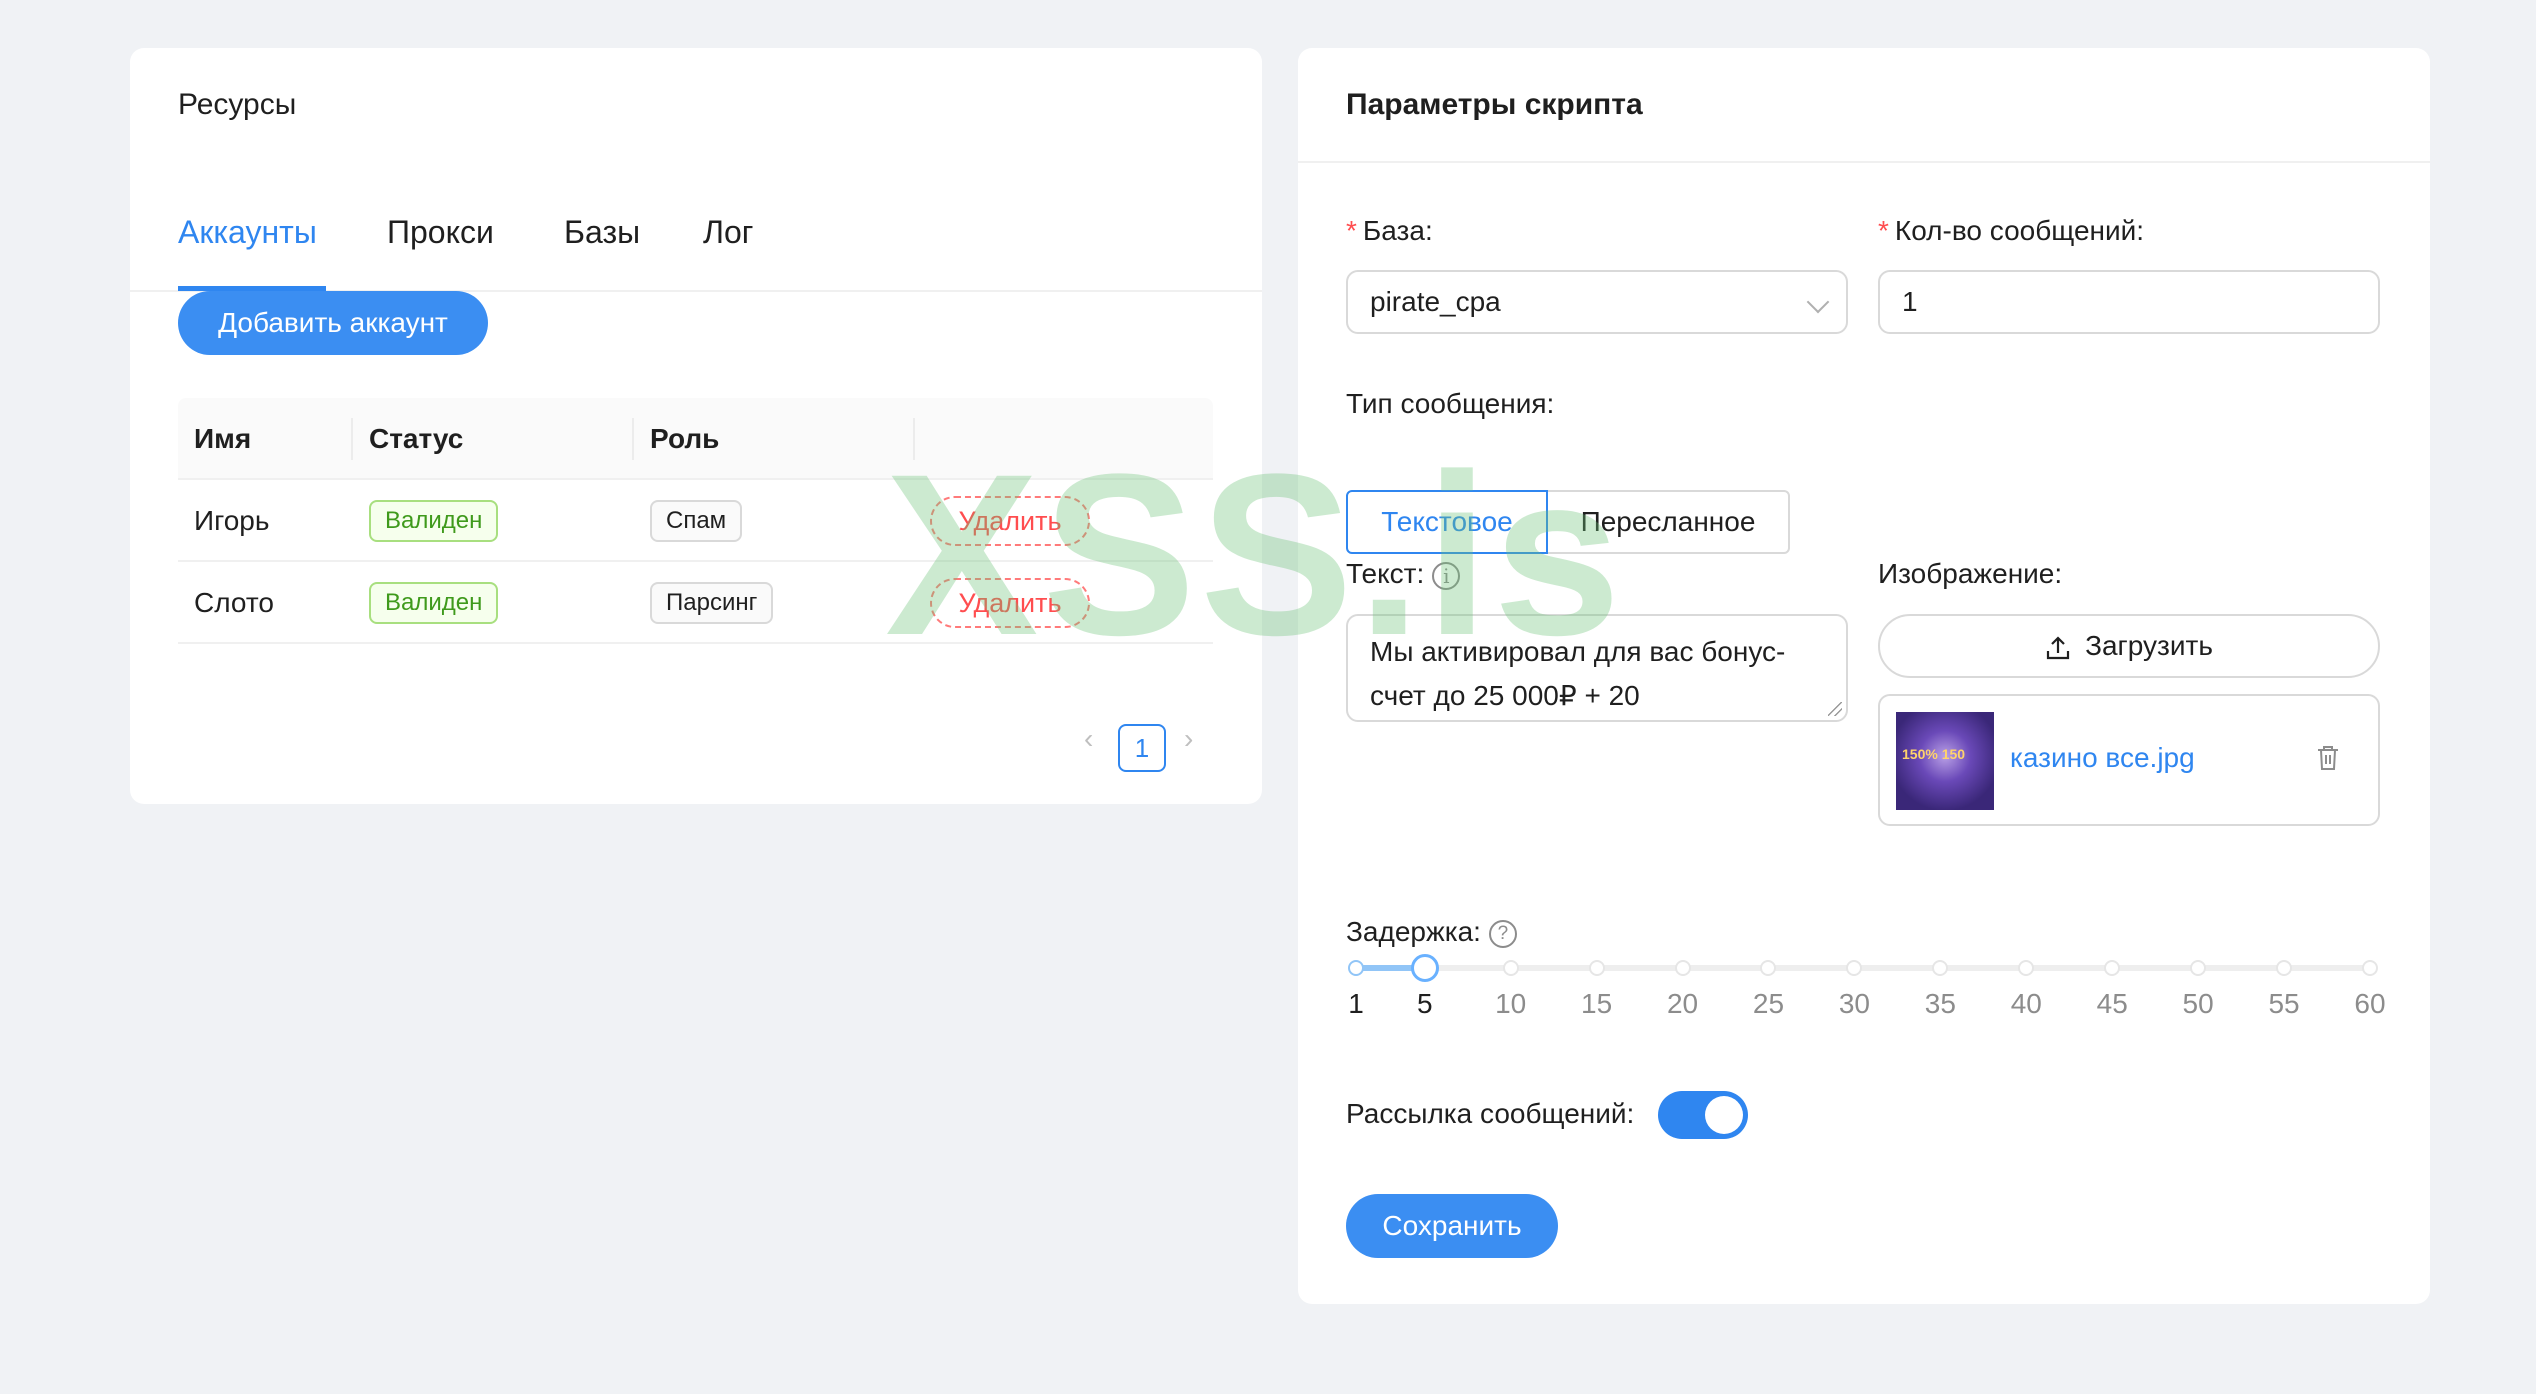  I want to click on message-text-line: Мы активировал для вас бонус-, so click(1578, 651).